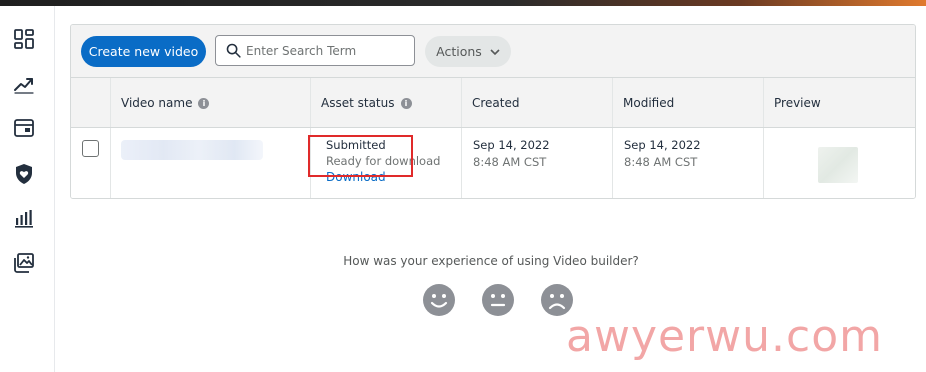 The image size is (926, 372). I want to click on column-label: Preview, so click(797, 103).